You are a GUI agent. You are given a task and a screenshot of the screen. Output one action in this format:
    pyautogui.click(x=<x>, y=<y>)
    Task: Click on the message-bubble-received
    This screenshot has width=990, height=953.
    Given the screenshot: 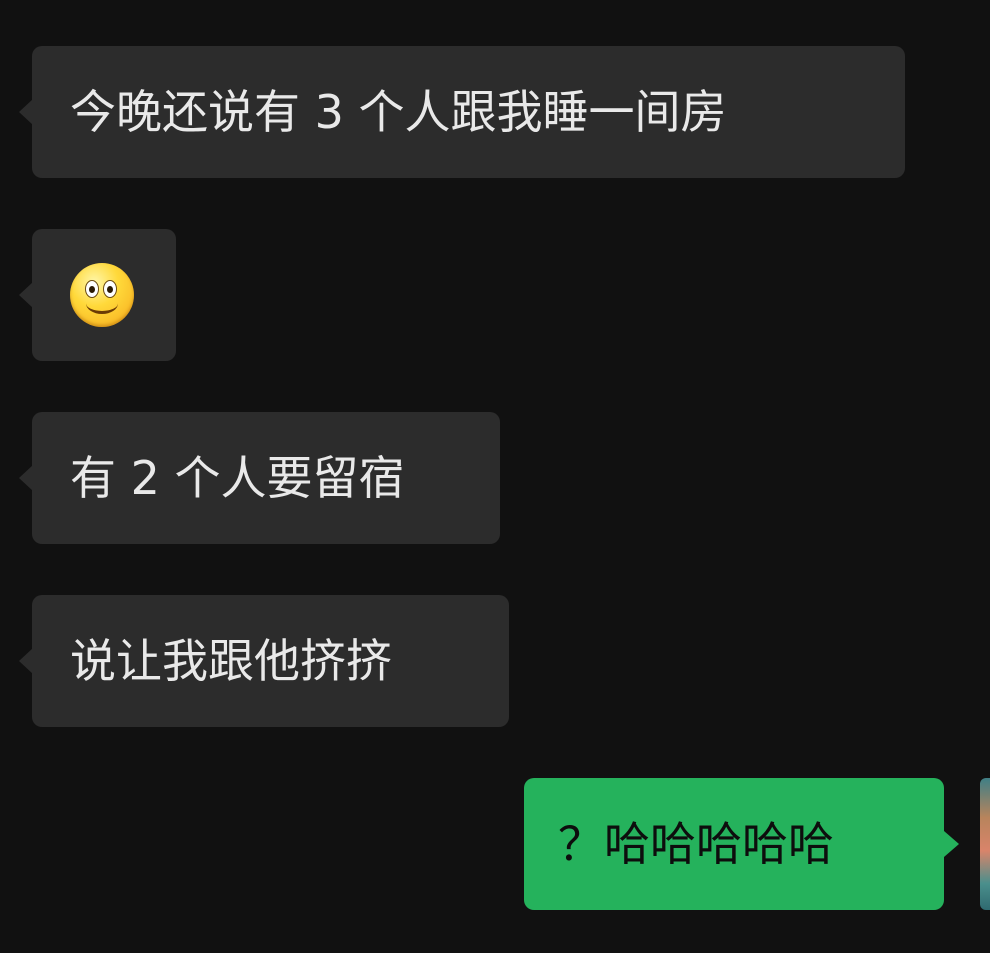 What is the action you would take?
    pyautogui.click(x=97, y=295)
    